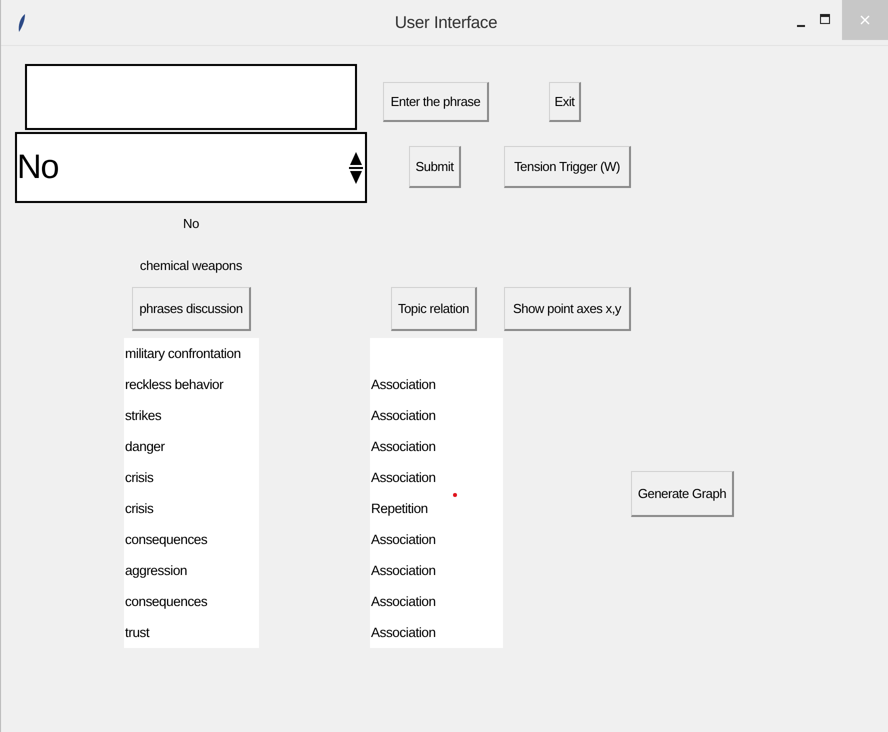 The width and height of the screenshot is (888, 732). Describe the element at coordinates (565, 102) in the screenshot. I see `button: Exit` at that location.